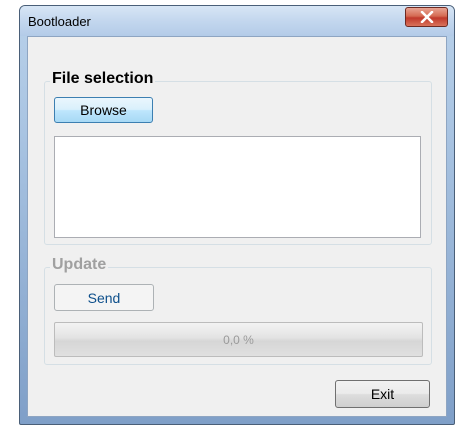 The width and height of the screenshot is (467, 430). I want to click on close-icon, so click(426, 17).